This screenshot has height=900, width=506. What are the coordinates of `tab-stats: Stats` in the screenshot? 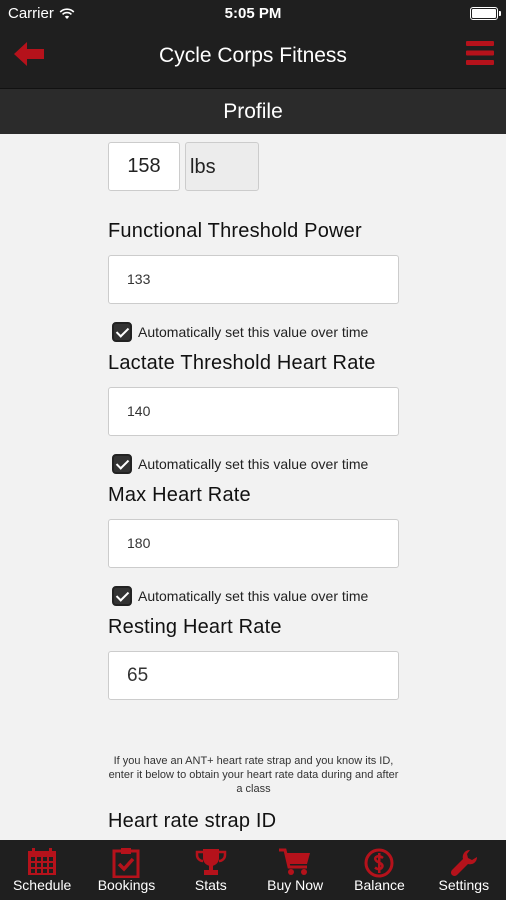 It's located at (211, 870).